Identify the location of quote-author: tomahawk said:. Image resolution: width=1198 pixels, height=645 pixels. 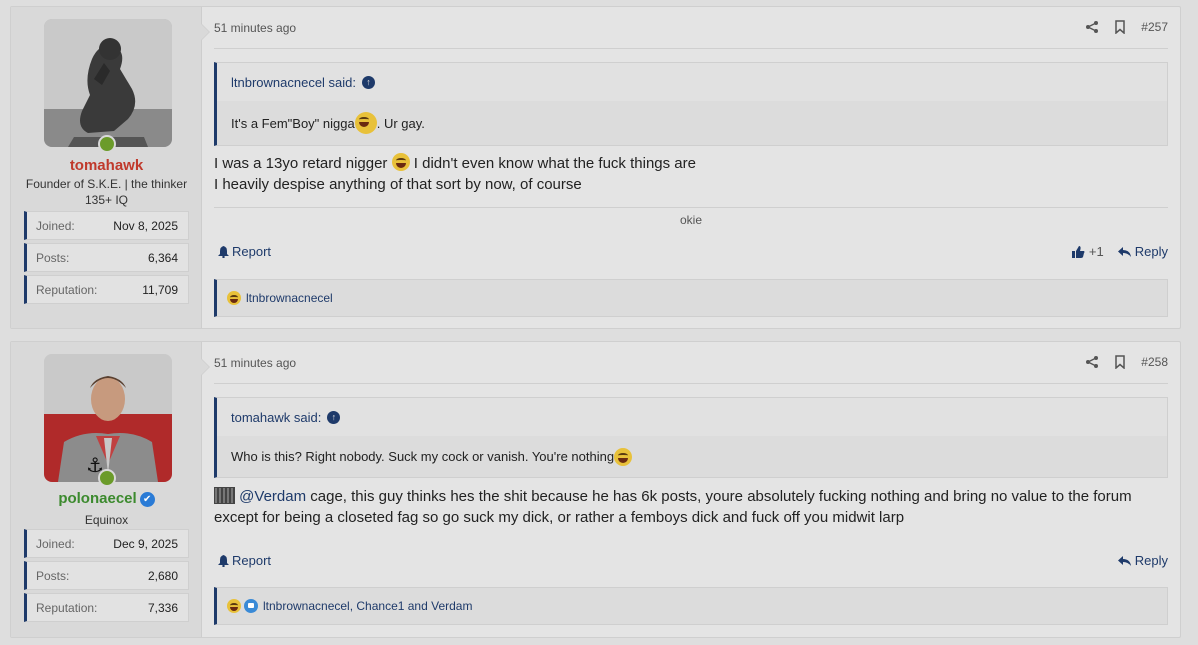
(276, 417).